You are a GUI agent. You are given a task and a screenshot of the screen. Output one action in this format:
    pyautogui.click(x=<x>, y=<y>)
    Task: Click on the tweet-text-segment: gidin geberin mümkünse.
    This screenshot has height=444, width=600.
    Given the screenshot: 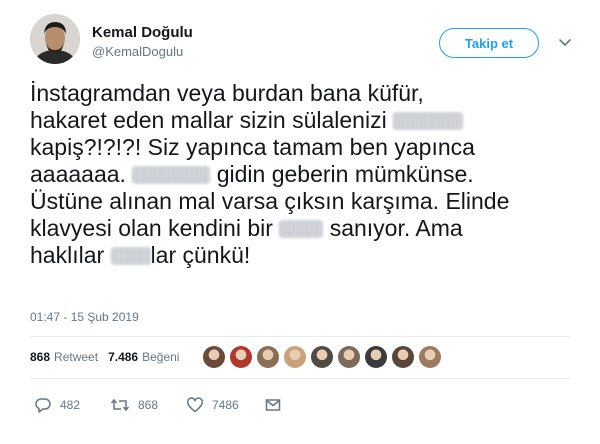 What is the action you would take?
    pyautogui.click(x=345, y=174)
    